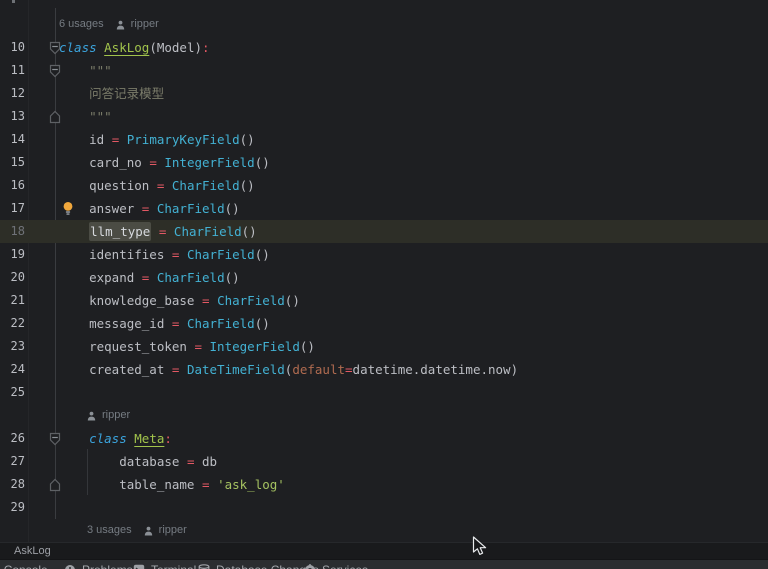  What do you see at coordinates (12, 507) in the screenshot?
I see `line-number: 29` at bounding box center [12, 507].